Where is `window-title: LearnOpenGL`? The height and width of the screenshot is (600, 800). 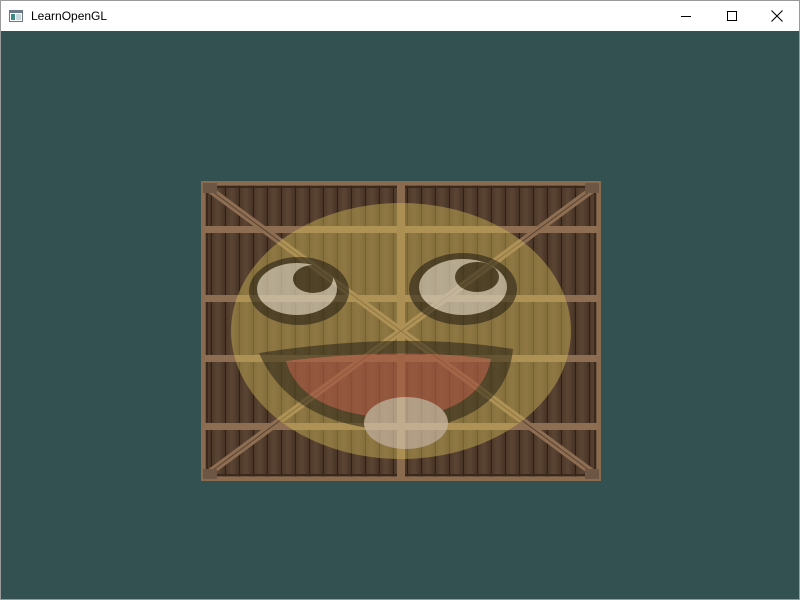
window-title: LearnOpenGL is located at coordinates (69, 16).